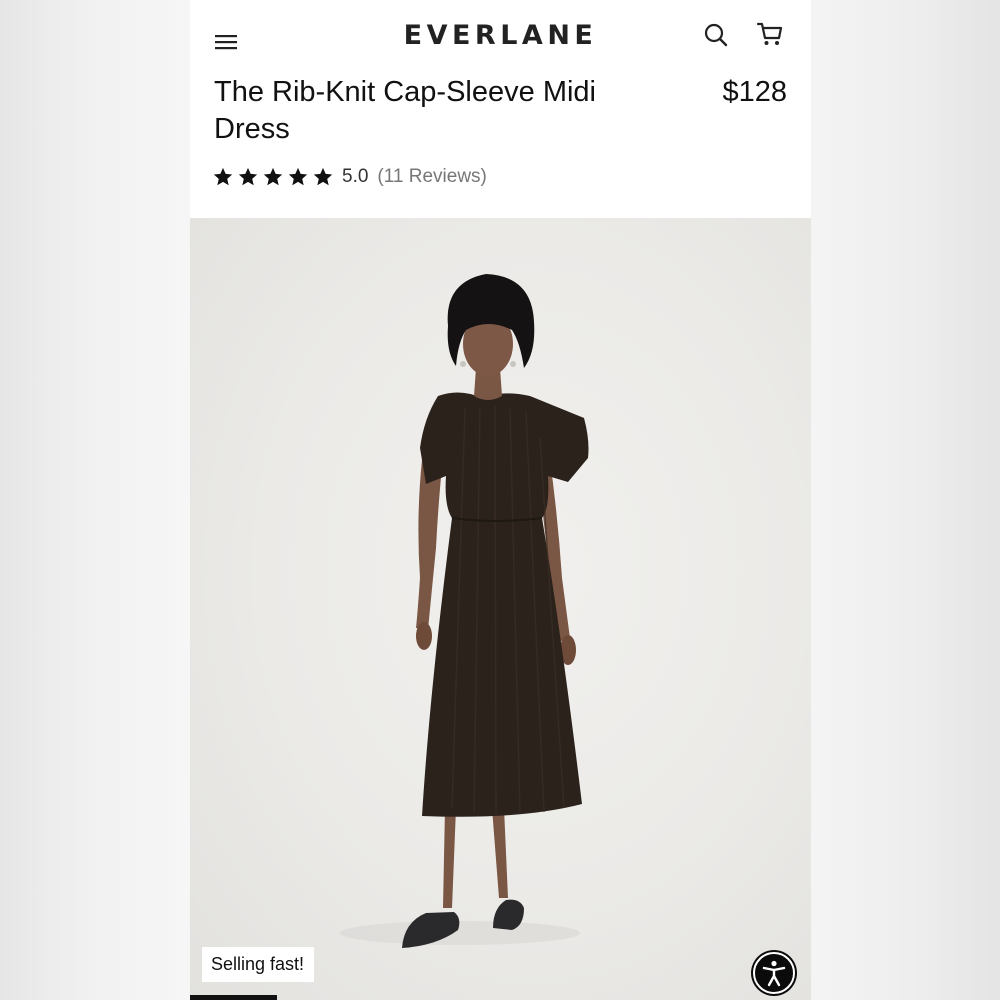 The width and height of the screenshot is (1000, 1000). Describe the element at coordinates (754, 92) in the screenshot. I see `product-price: $128` at that location.